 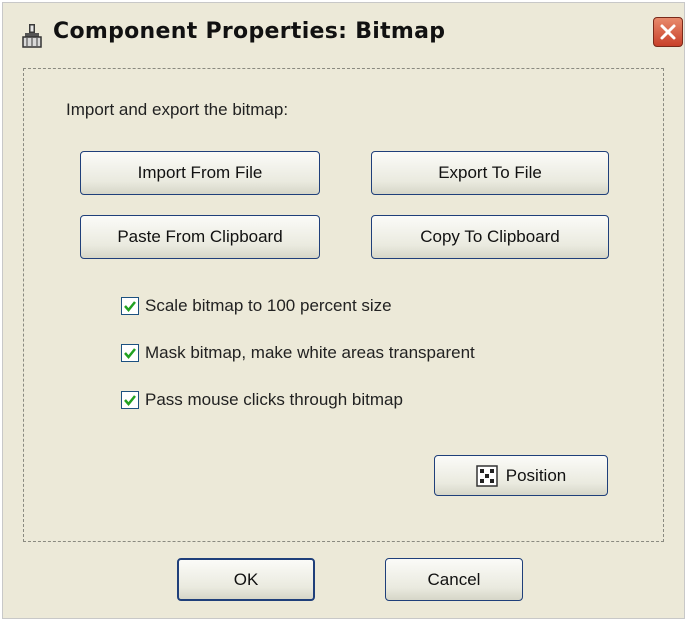 What do you see at coordinates (490, 237) in the screenshot?
I see `copy-to-clipboard-button: Copy To Clipboard` at bounding box center [490, 237].